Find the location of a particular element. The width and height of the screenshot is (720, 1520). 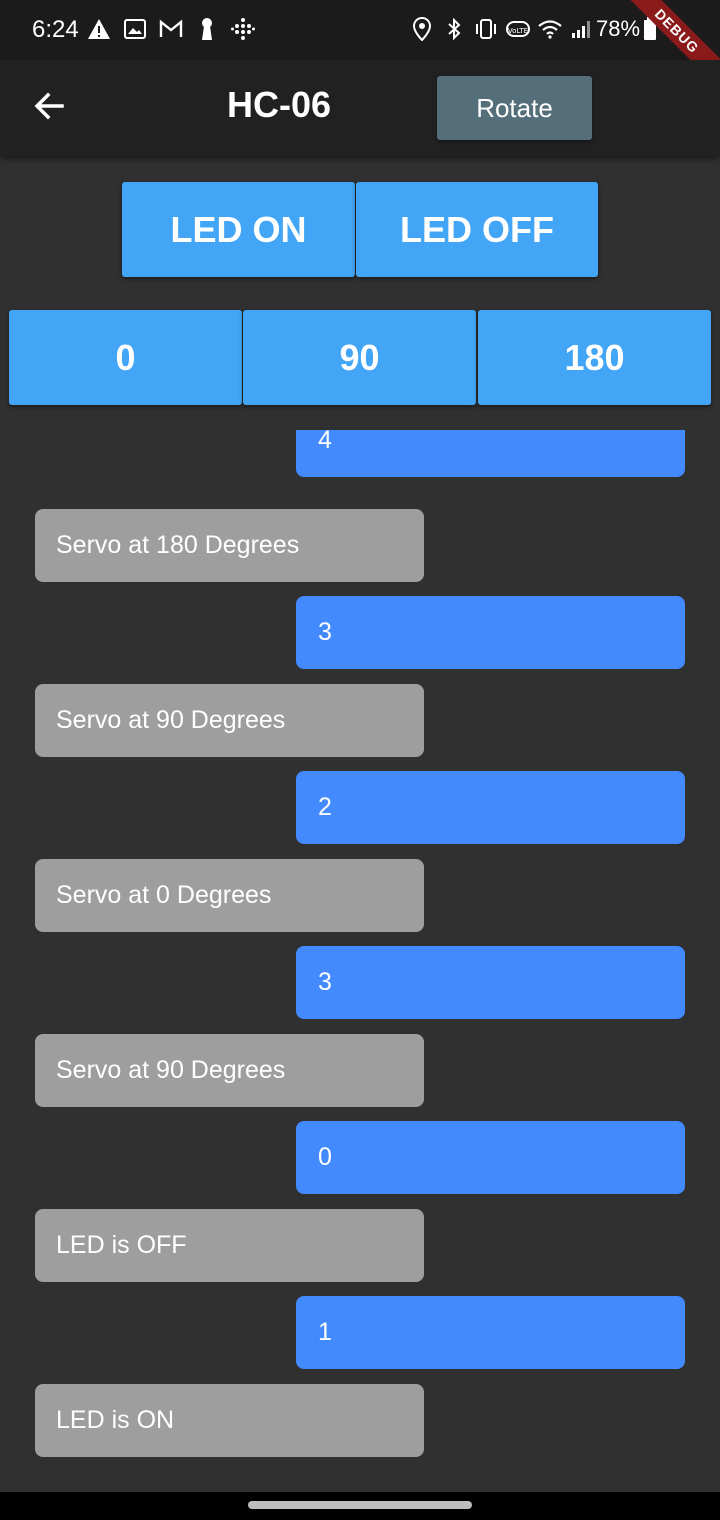

message-text: Servo at 0 Degrees is located at coordinates (164, 895).